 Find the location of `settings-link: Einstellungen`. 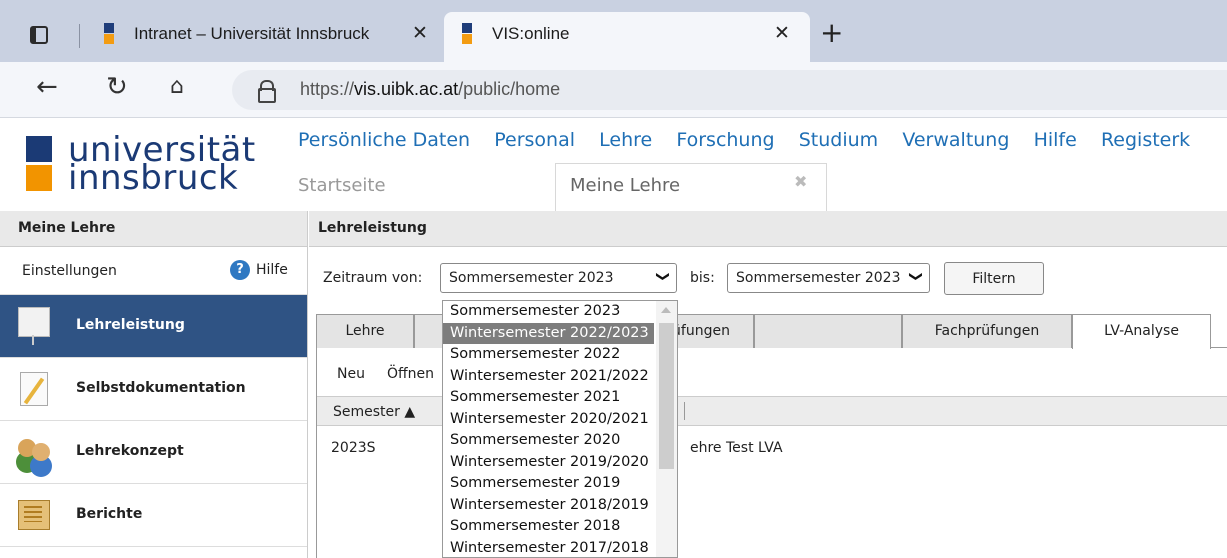

settings-link: Einstellungen is located at coordinates (69, 271).